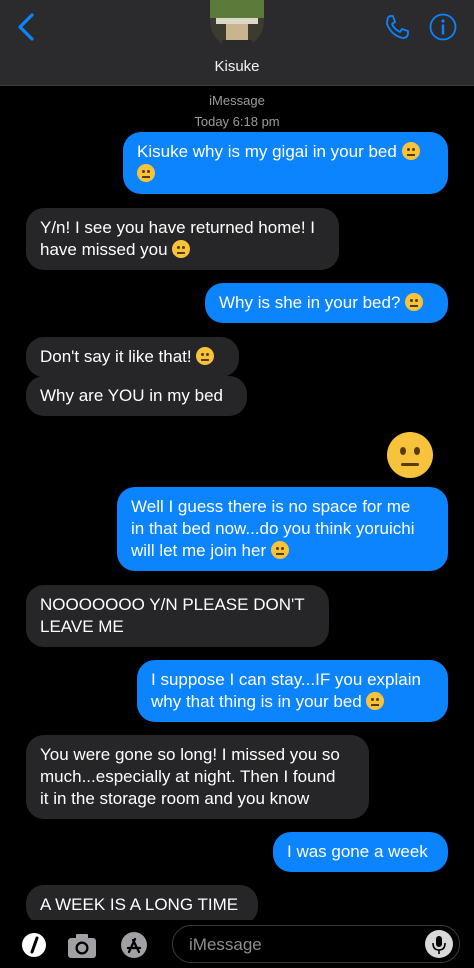  I want to click on digital-touch-button, so click(34, 945).